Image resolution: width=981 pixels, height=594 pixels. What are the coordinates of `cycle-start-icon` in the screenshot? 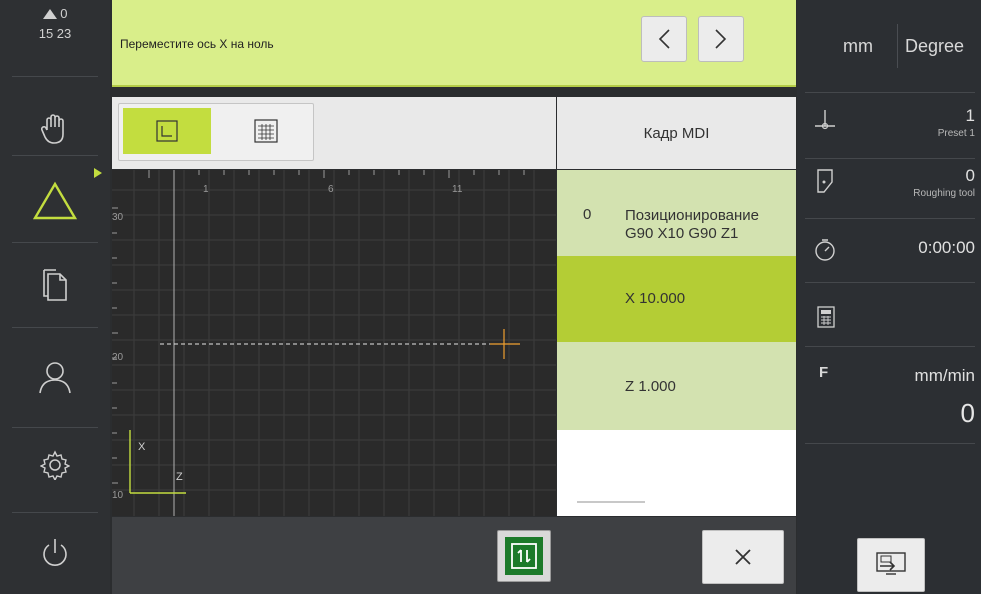 It's located at (524, 556).